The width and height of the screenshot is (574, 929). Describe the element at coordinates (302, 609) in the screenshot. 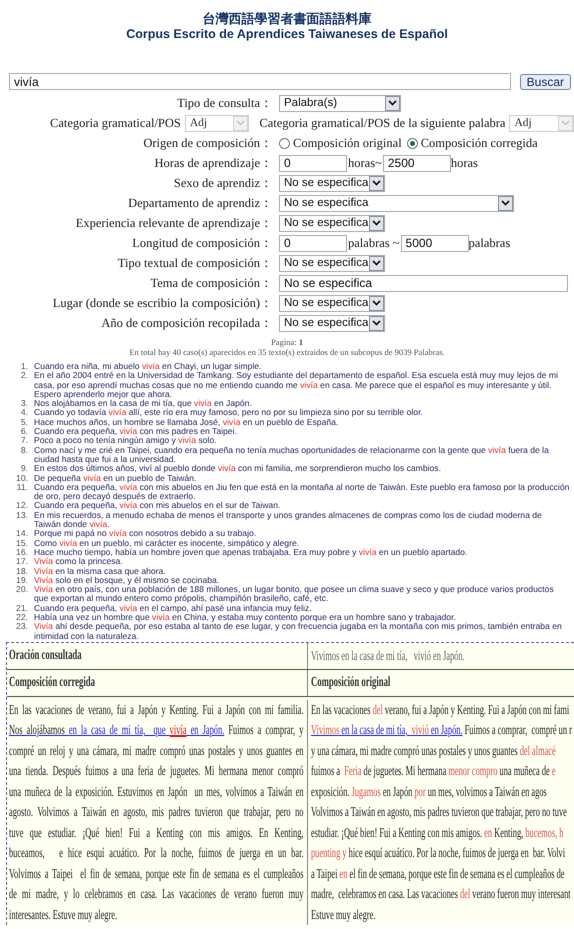

I see `result-sentence: Cuando era pequeña, vivía en el campo, ahí pasé una infancia muy feliz.` at that location.